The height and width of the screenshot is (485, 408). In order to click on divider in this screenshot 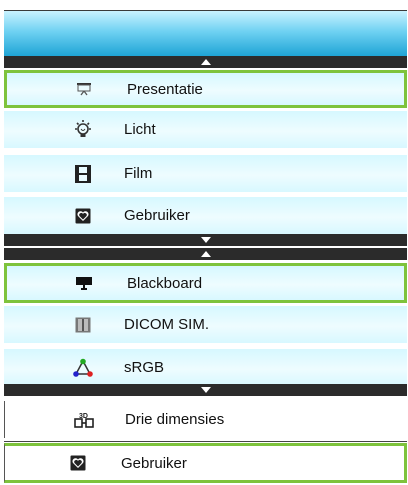, I will do `click(205, 441)`.